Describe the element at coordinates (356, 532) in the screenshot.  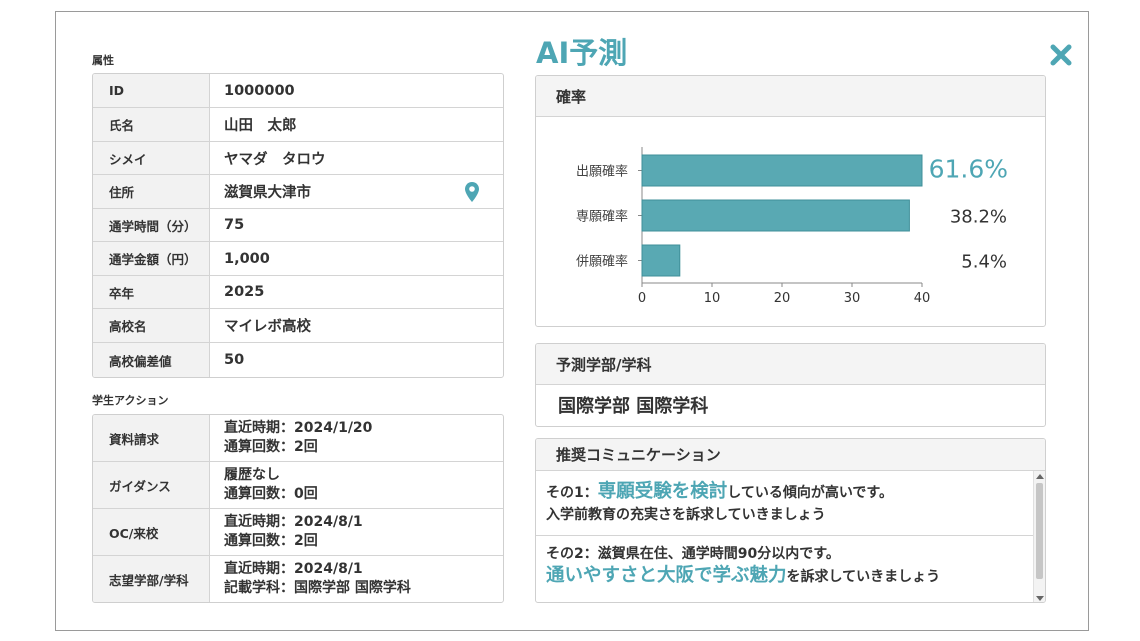
I see `action-value: 直近時期：2024/8/1 通算回数：2回` at that location.